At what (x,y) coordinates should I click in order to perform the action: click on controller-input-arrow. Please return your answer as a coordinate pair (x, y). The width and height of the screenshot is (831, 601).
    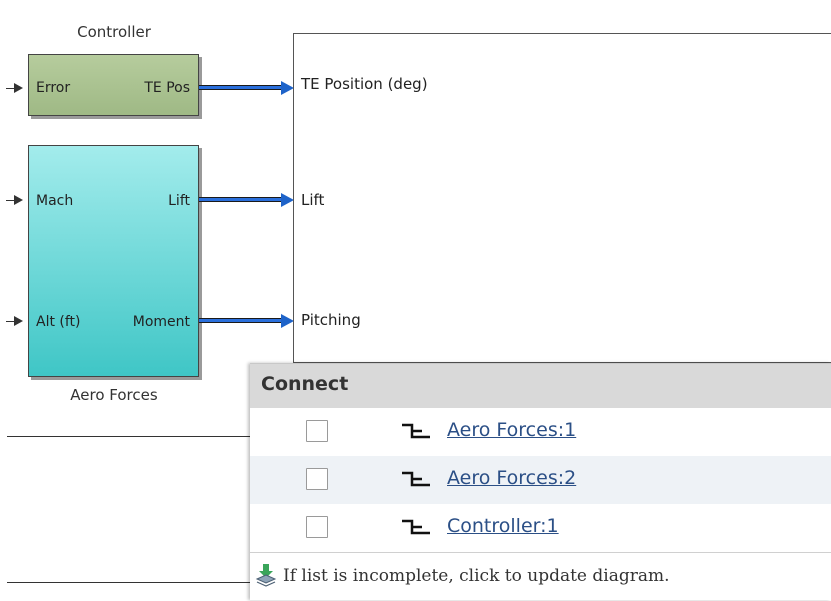
    Looking at the image, I should click on (18, 88).